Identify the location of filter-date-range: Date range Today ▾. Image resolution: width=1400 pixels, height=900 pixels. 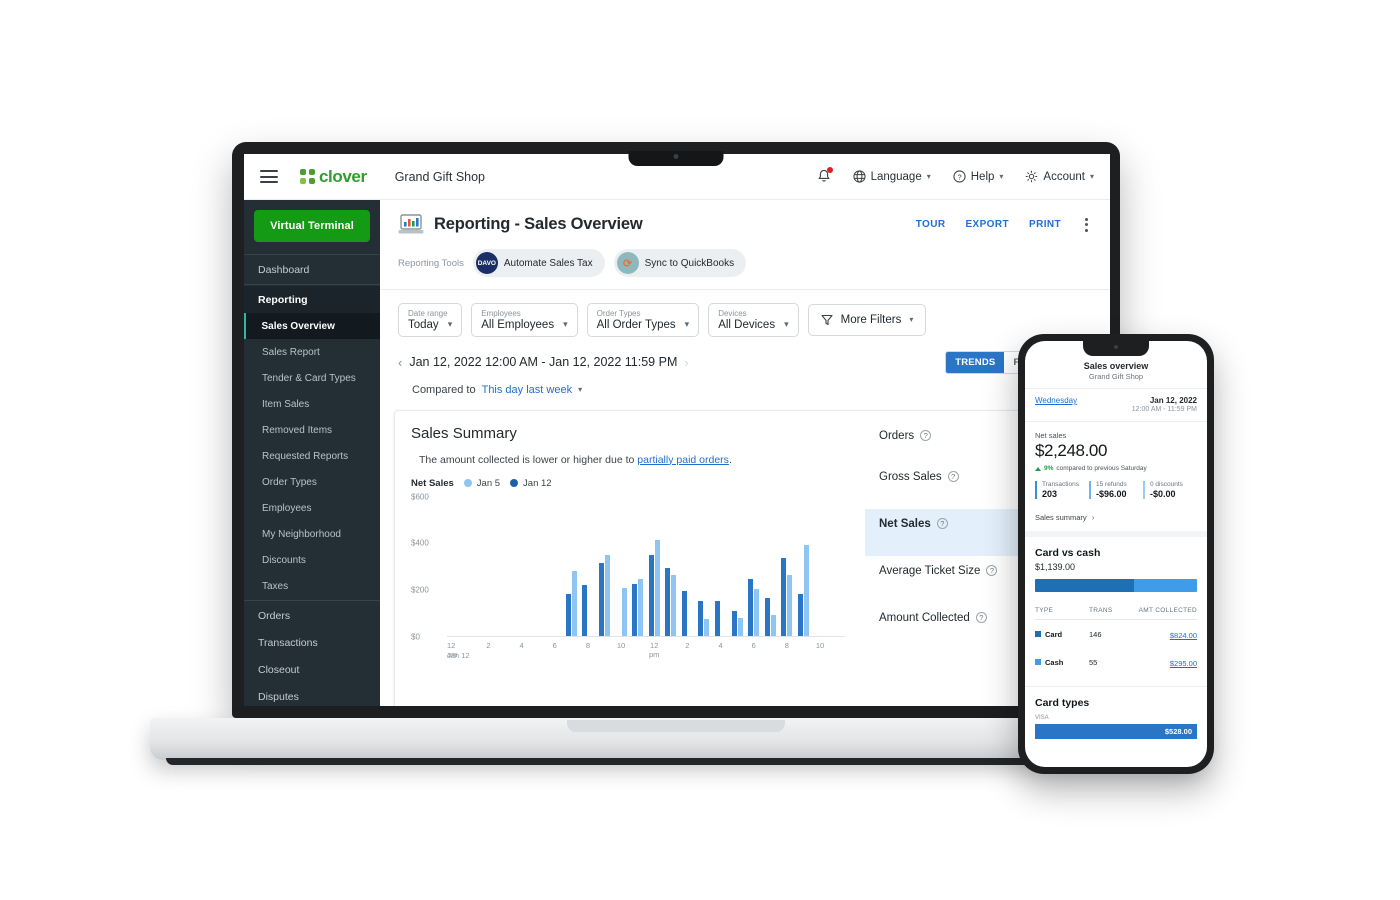
(430, 320).